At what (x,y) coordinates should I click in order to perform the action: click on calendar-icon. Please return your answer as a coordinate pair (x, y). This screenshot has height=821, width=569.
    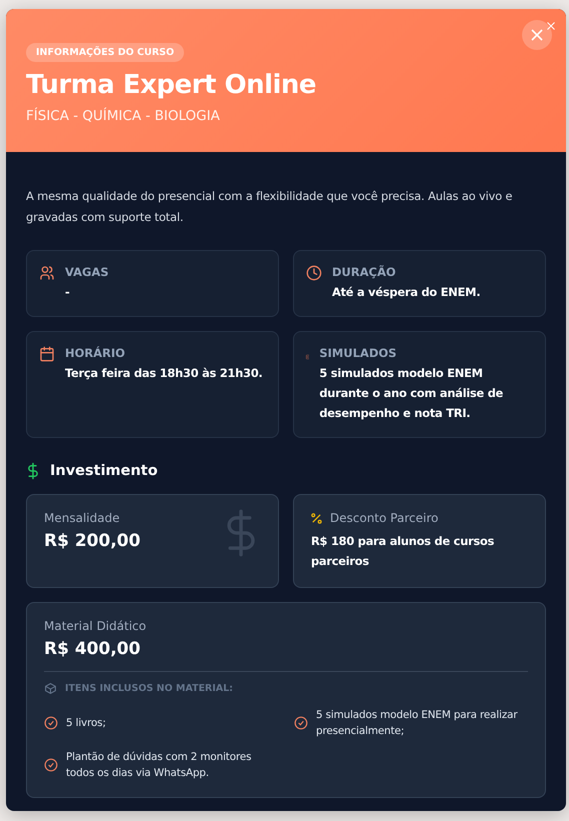
    Looking at the image, I should click on (47, 354).